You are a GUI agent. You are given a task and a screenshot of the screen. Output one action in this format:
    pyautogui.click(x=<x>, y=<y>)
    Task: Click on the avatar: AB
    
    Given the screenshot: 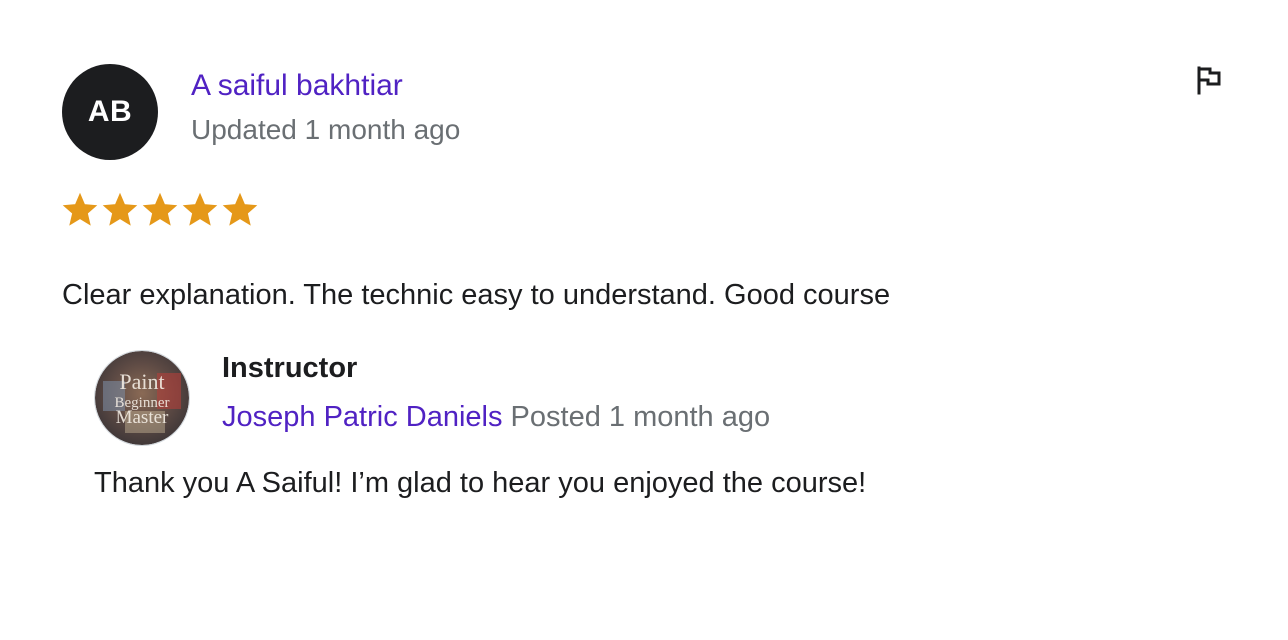 What is the action you would take?
    pyautogui.click(x=110, y=112)
    